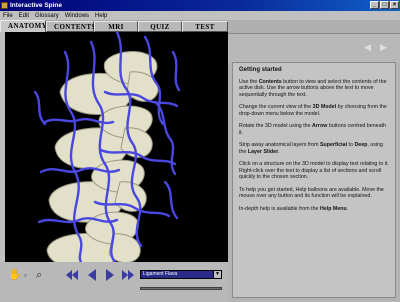 This screenshot has width=400, height=302. I want to click on tab-mri: MRI, so click(116, 26).